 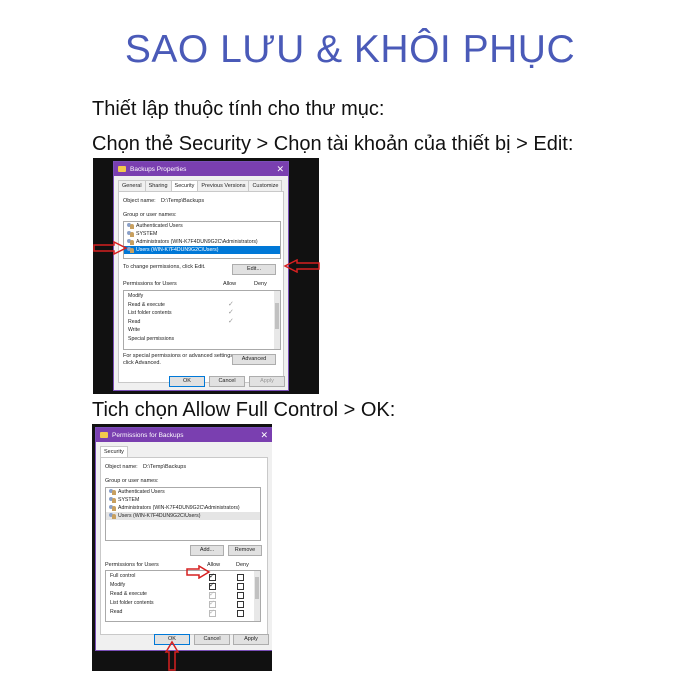 What do you see at coordinates (172, 655) in the screenshot?
I see `annotation-arrow-ok` at bounding box center [172, 655].